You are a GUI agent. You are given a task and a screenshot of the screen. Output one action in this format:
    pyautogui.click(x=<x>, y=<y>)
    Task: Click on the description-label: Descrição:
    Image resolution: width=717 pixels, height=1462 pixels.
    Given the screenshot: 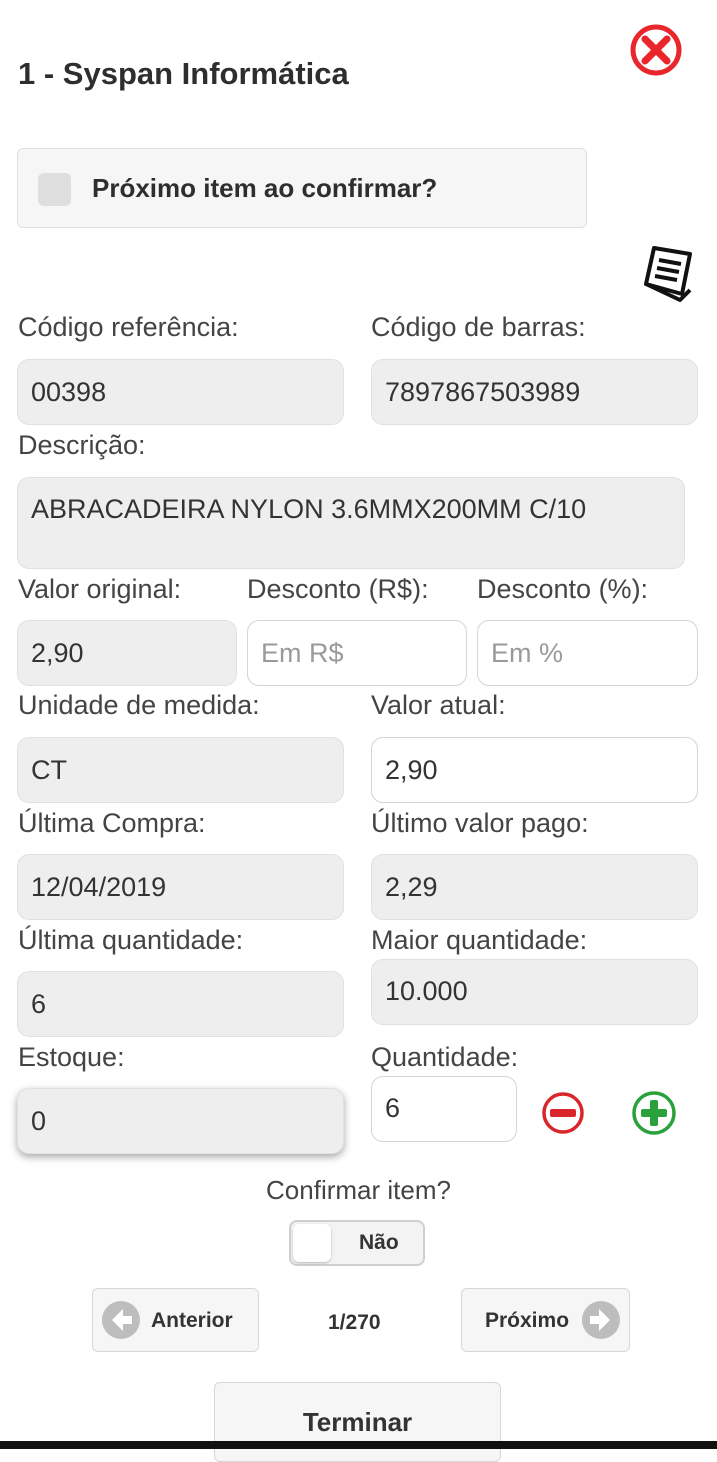 What is the action you would take?
    pyautogui.click(x=82, y=445)
    